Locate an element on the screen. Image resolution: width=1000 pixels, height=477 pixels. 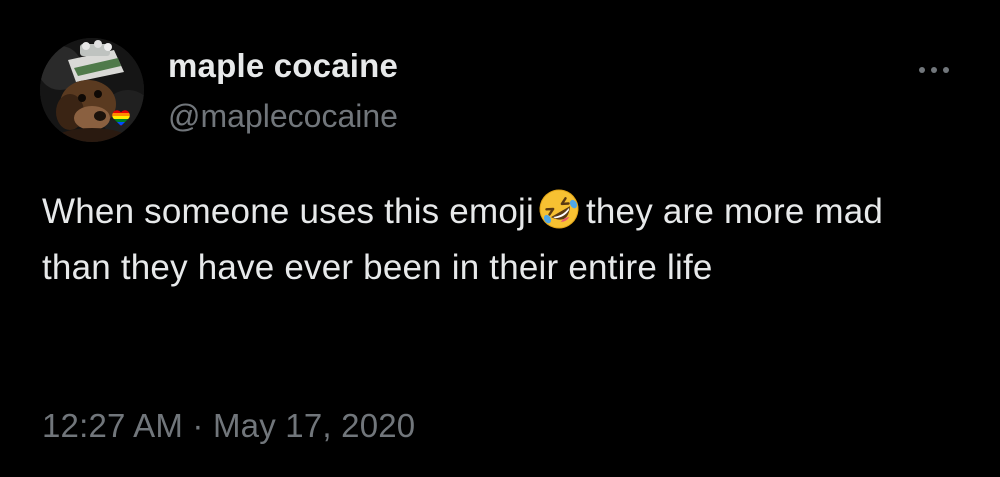
display-name: maple cocaine is located at coordinates (283, 66).